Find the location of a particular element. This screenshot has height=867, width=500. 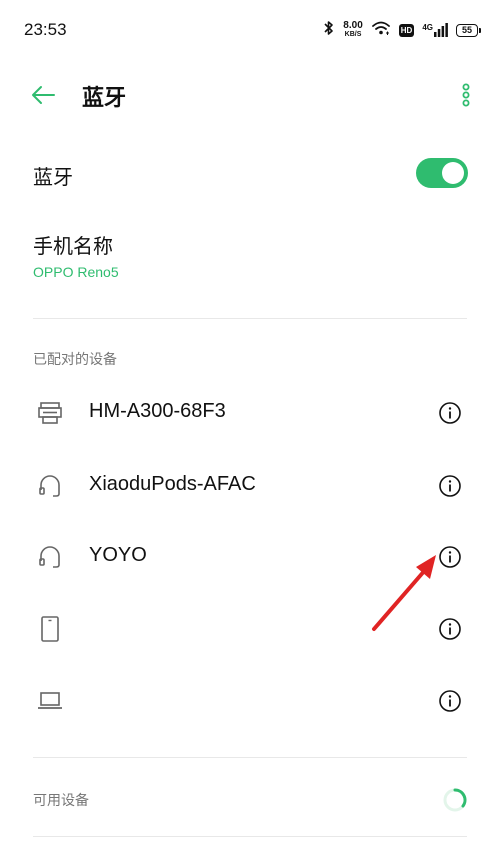

status-bar: 23:53 8.00 KB/S HD 4G 55 is located at coordinates (250, 31).